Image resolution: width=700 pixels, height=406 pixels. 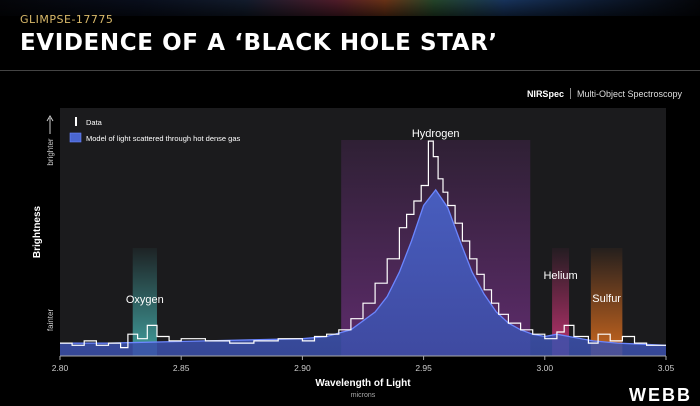 What do you see at coordinates (302, 368) in the screenshot?
I see `x-tick-label: 2.90` at bounding box center [302, 368].